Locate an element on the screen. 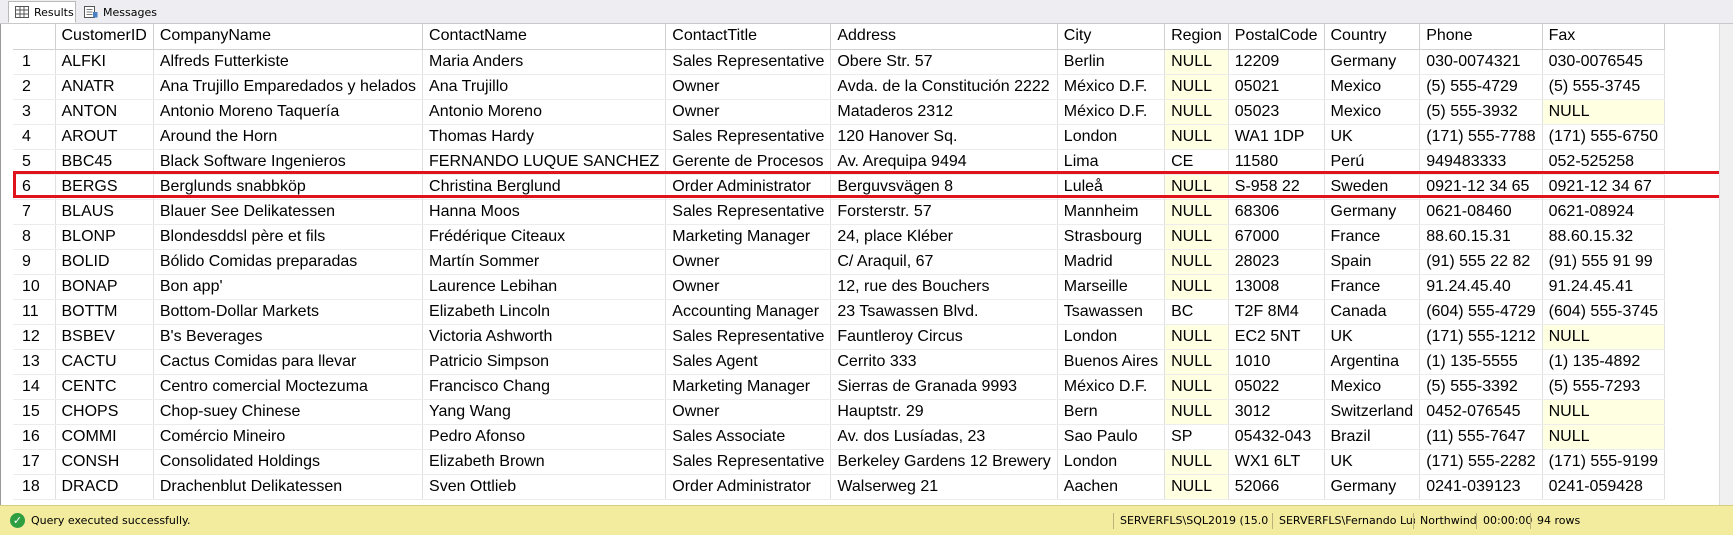 The image size is (1733, 535). table-cell: Maria Anders is located at coordinates (544, 62).